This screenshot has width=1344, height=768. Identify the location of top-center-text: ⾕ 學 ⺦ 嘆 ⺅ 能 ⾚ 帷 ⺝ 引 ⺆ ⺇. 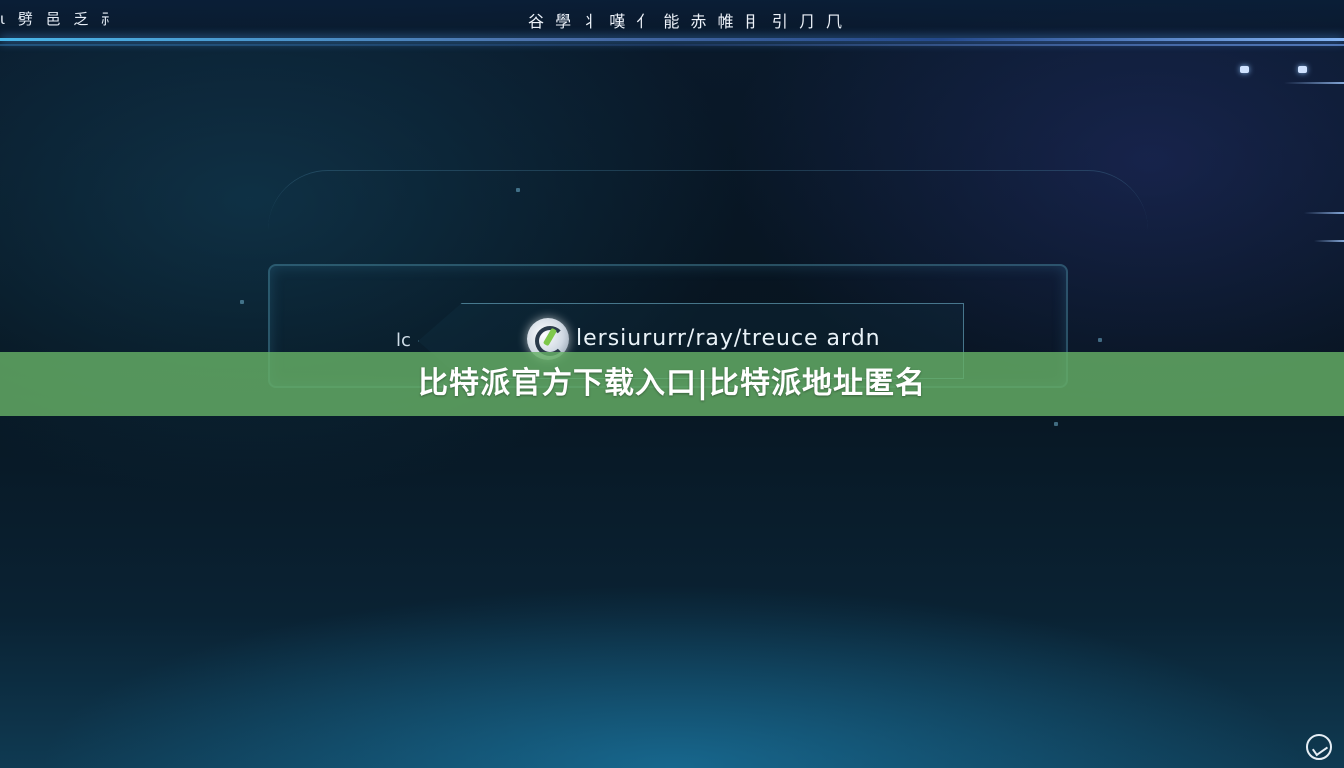
(686, 21).